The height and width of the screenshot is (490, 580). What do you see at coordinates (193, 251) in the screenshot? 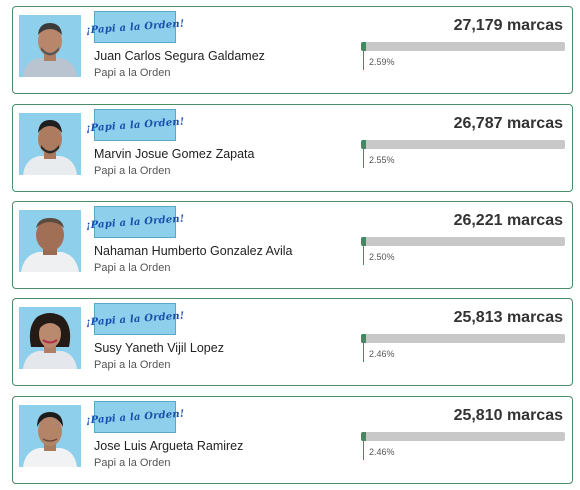
I see `candidate-name: Nahaman Humberto Gonzalez Avila` at bounding box center [193, 251].